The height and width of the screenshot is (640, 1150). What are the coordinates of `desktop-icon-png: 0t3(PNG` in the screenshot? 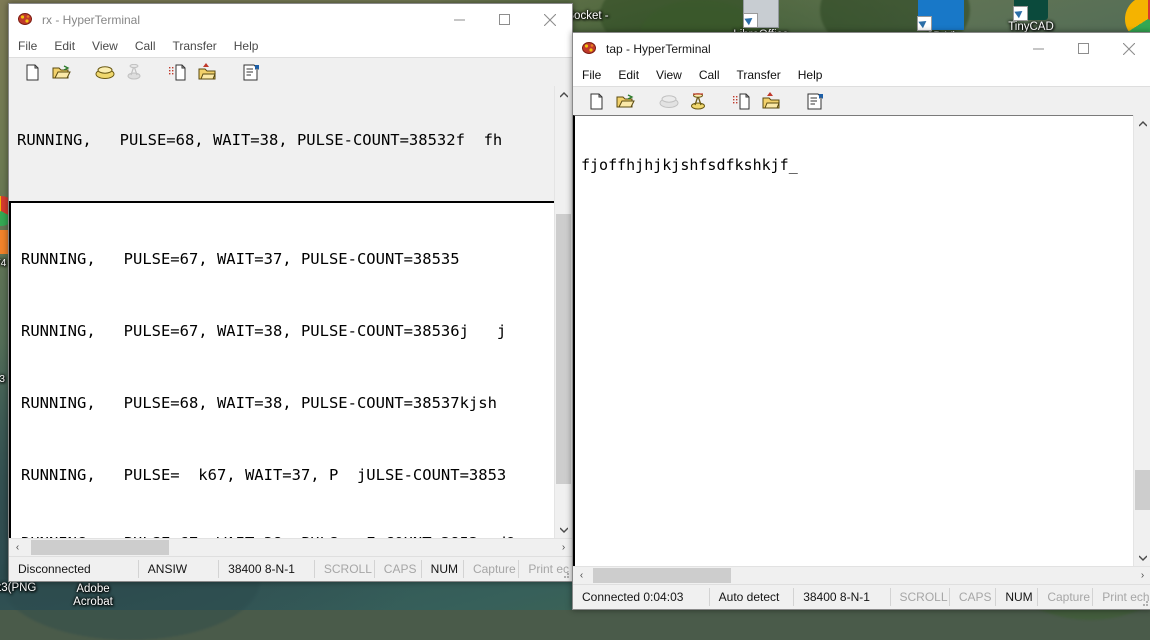 It's located at (25, 588).